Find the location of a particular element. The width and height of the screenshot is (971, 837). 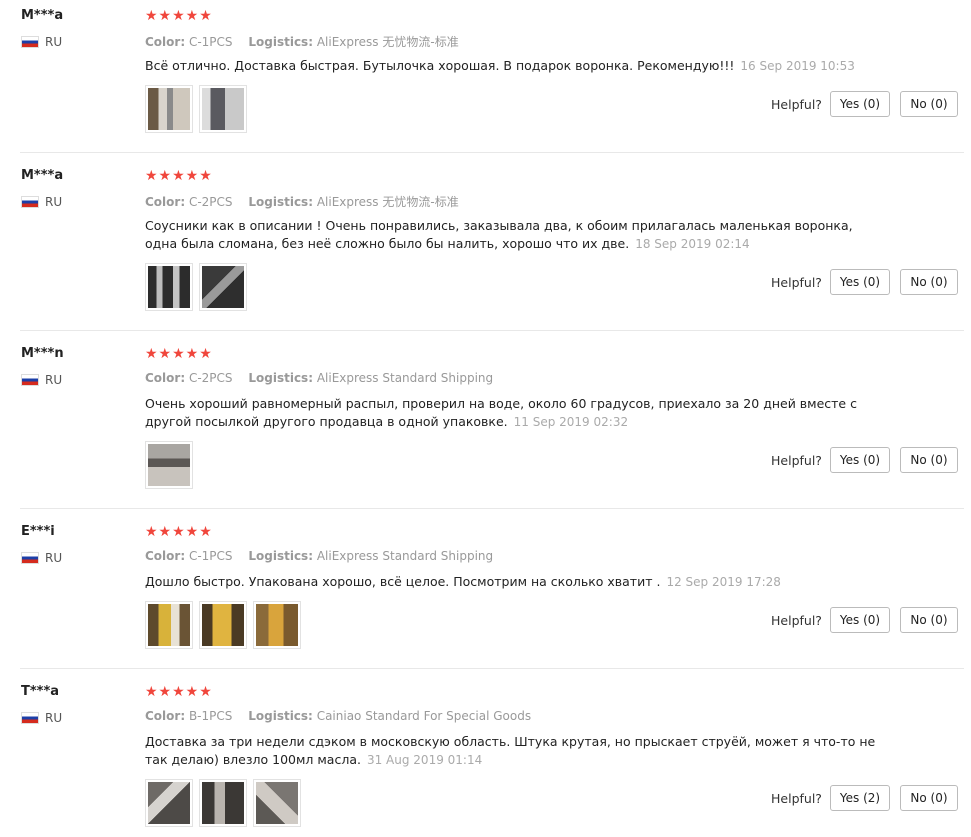

review-date: 18 Sep 2019 02:14 is located at coordinates (692, 244).